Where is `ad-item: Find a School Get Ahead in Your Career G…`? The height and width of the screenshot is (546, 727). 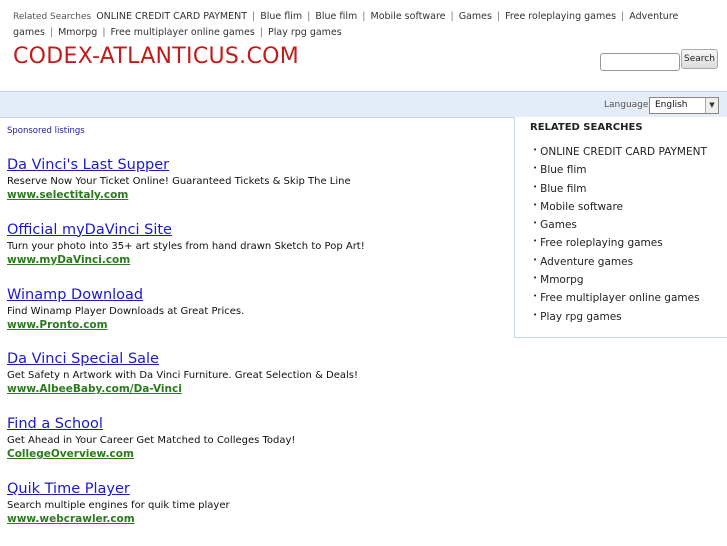 ad-item: Find a School Get Ahead in Your Career G… is located at coordinates (257, 448).